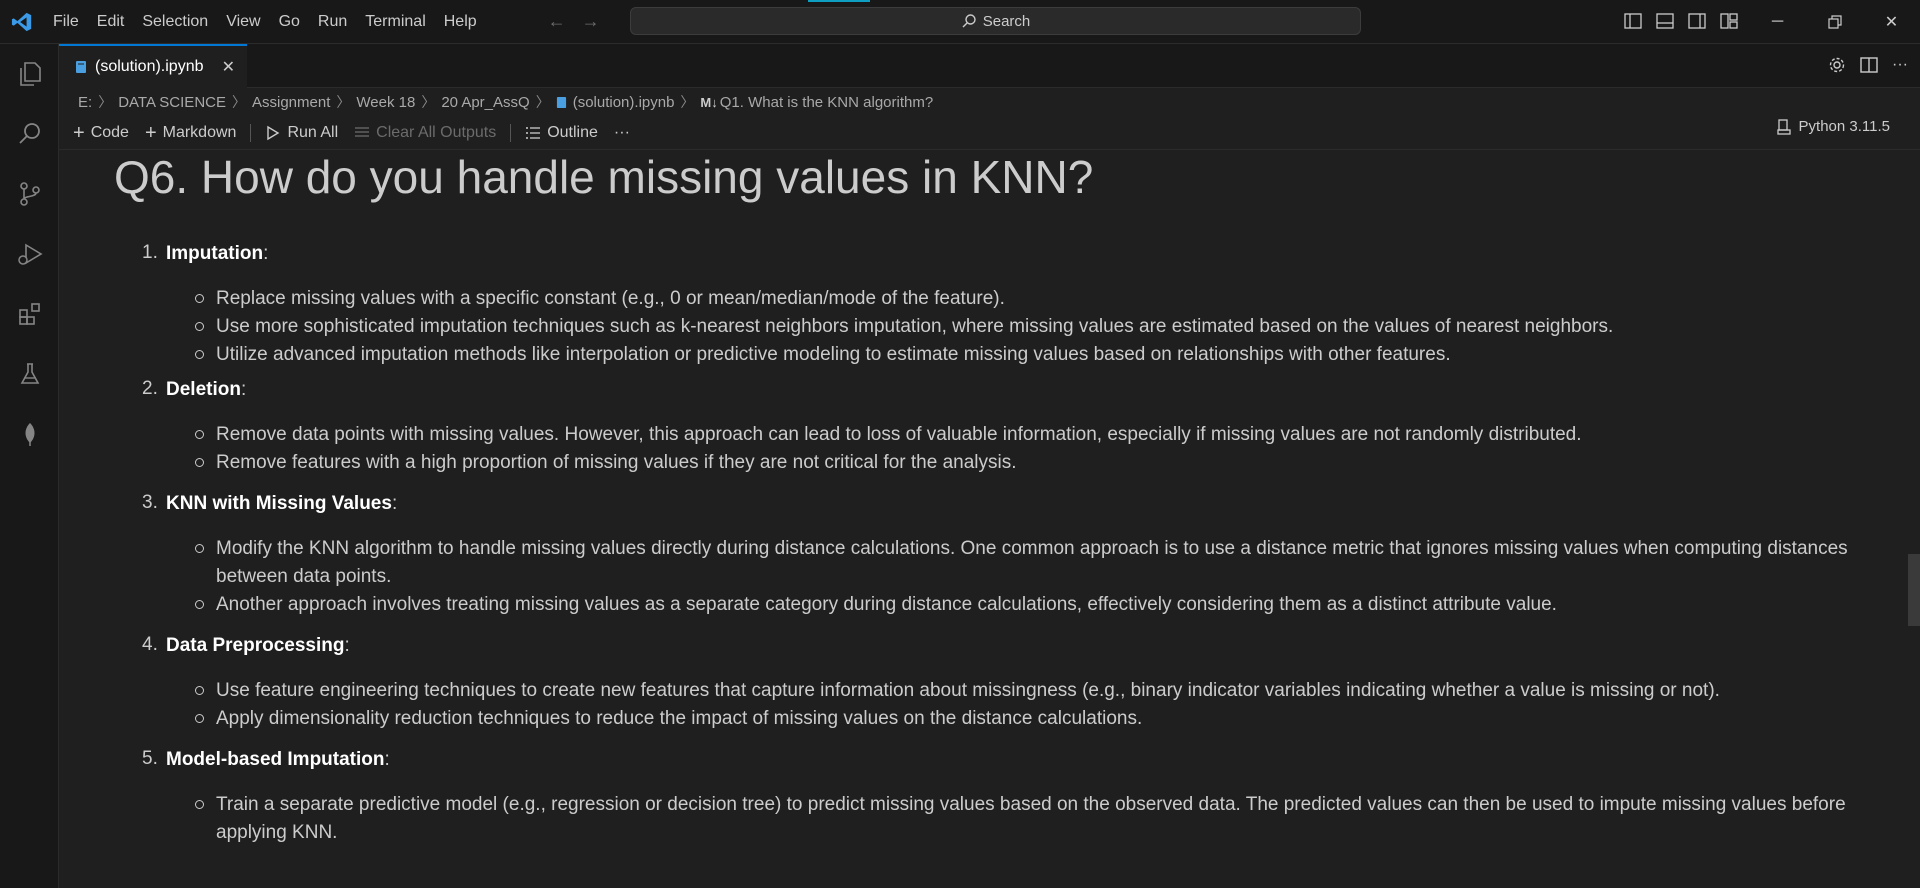 This screenshot has width=1920, height=888. Describe the element at coordinates (436, 132) in the screenshot. I see `clear-all-label: Clear All Outputs` at that location.